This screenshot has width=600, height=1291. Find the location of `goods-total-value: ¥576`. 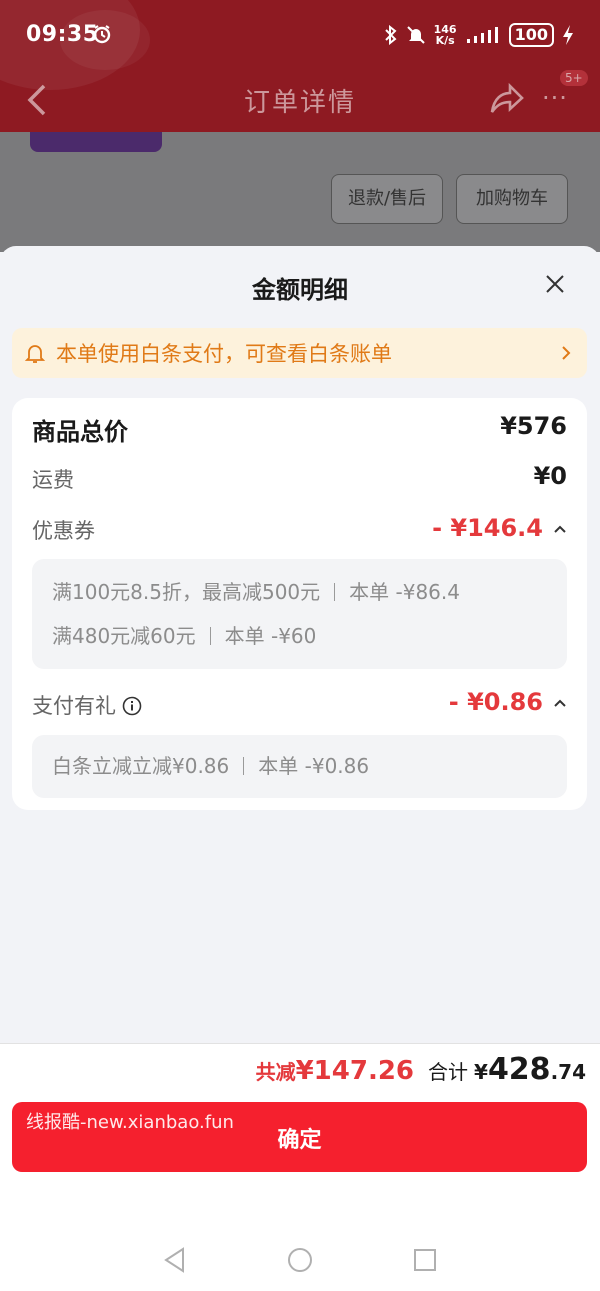

goods-total-value: ¥576 is located at coordinates (533, 426).